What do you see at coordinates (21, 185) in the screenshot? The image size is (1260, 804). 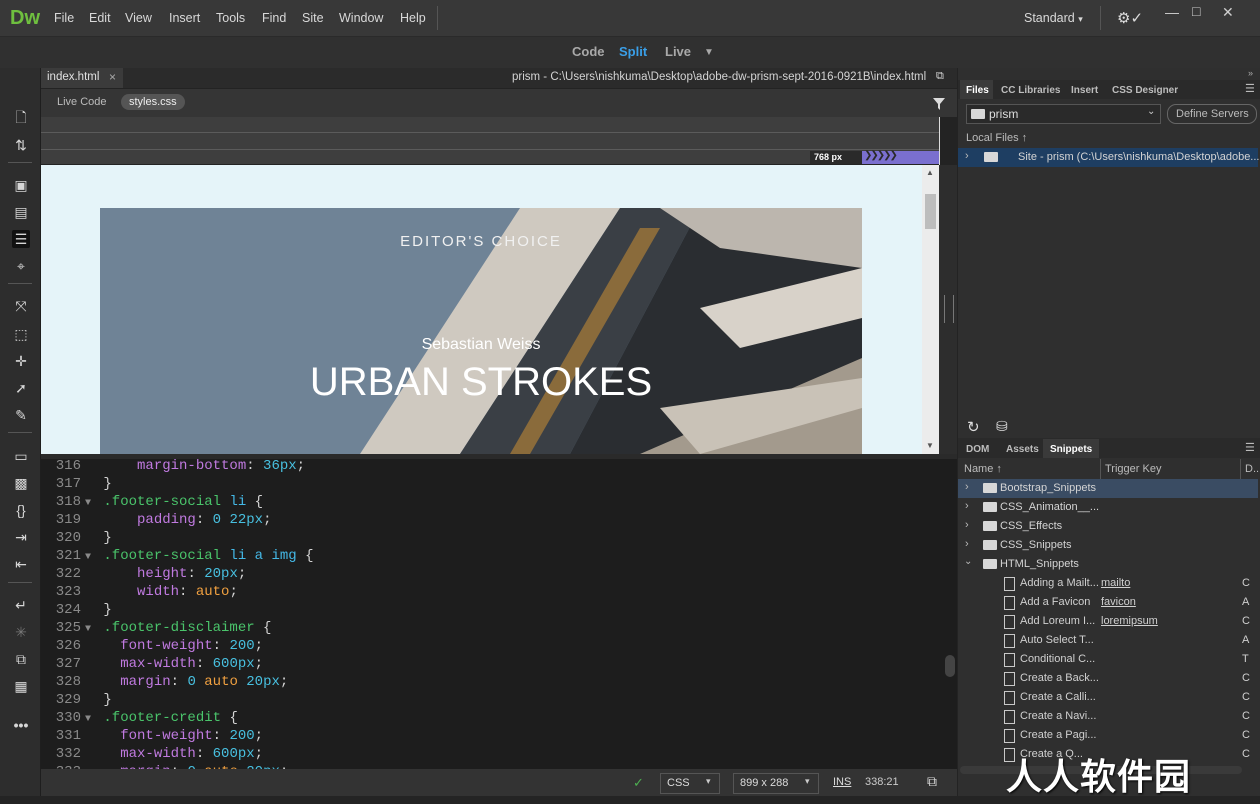 I see `code-navigator-icon: ▣` at bounding box center [21, 185].